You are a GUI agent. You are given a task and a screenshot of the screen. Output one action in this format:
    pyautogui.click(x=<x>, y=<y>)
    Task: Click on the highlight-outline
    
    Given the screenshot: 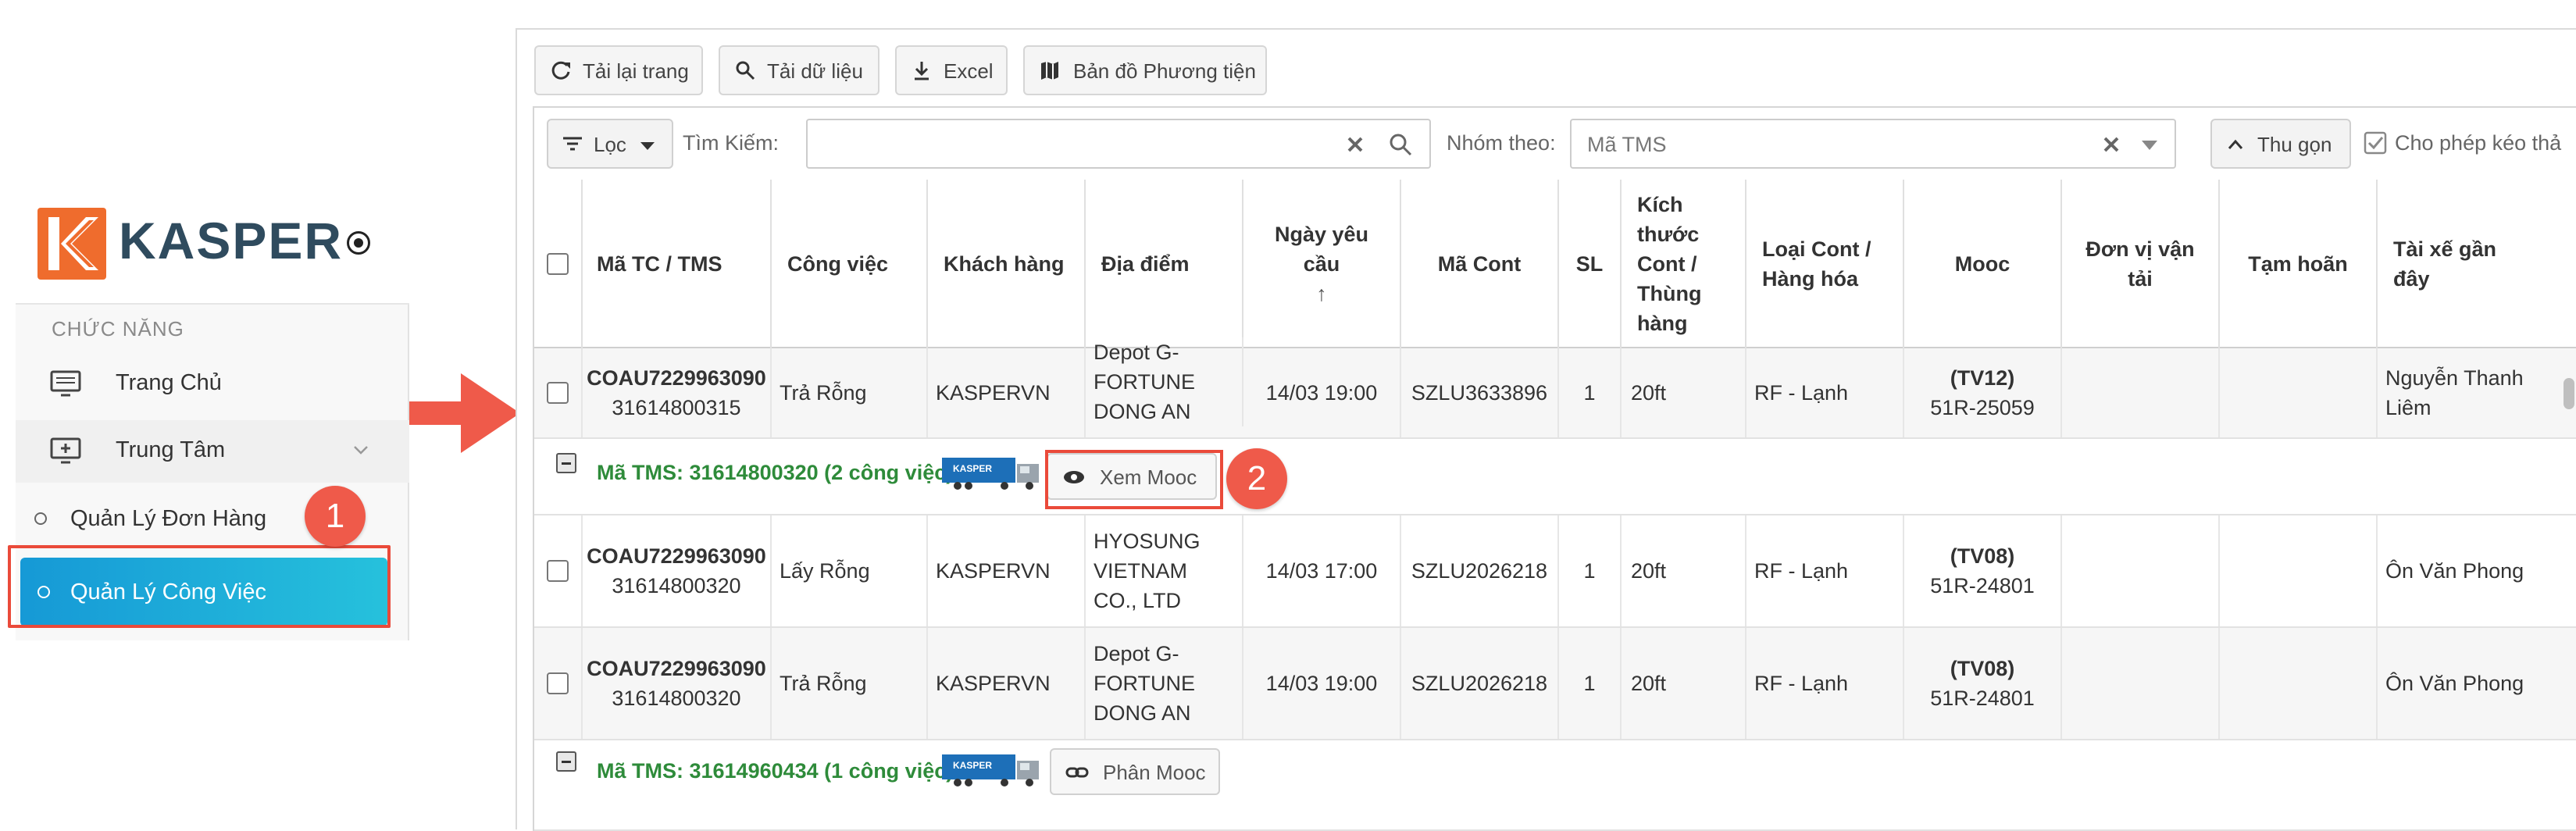 What is the action you would take?
    pyautogui.click(x=199, y=586)
    